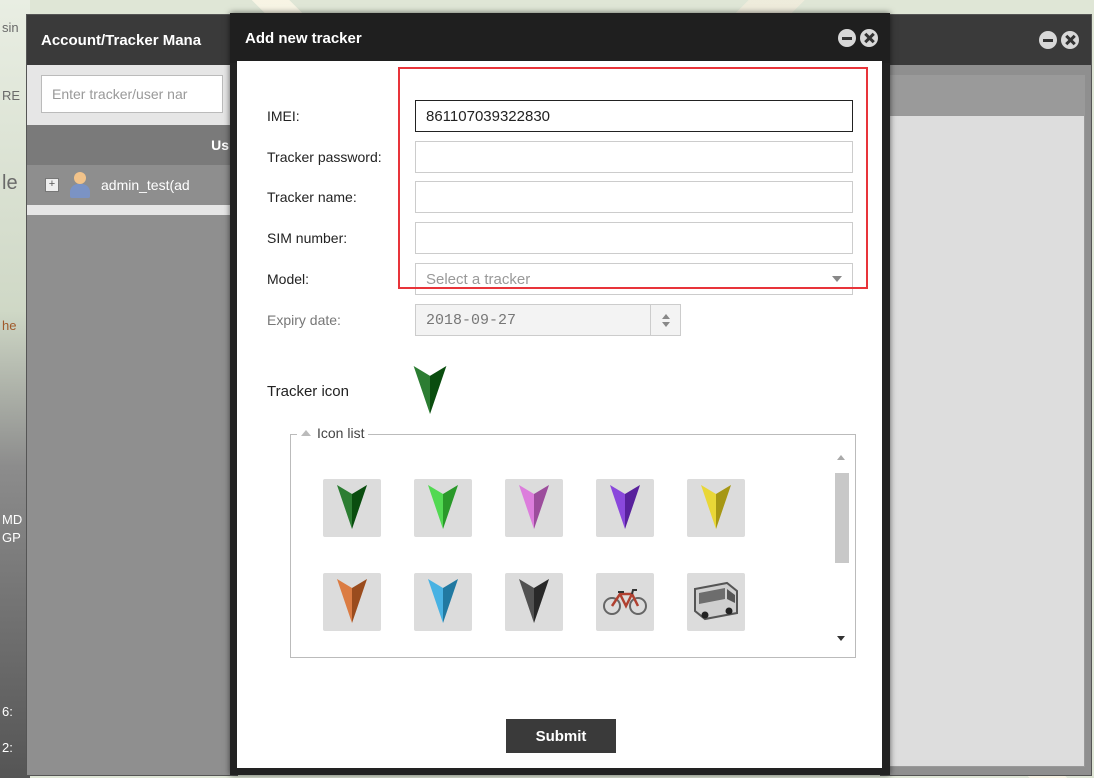 The height and width of the screenshot is (778, 1094). I want to click on expiry-row: Expiry date: 2018-09-27, so click(474, 320).